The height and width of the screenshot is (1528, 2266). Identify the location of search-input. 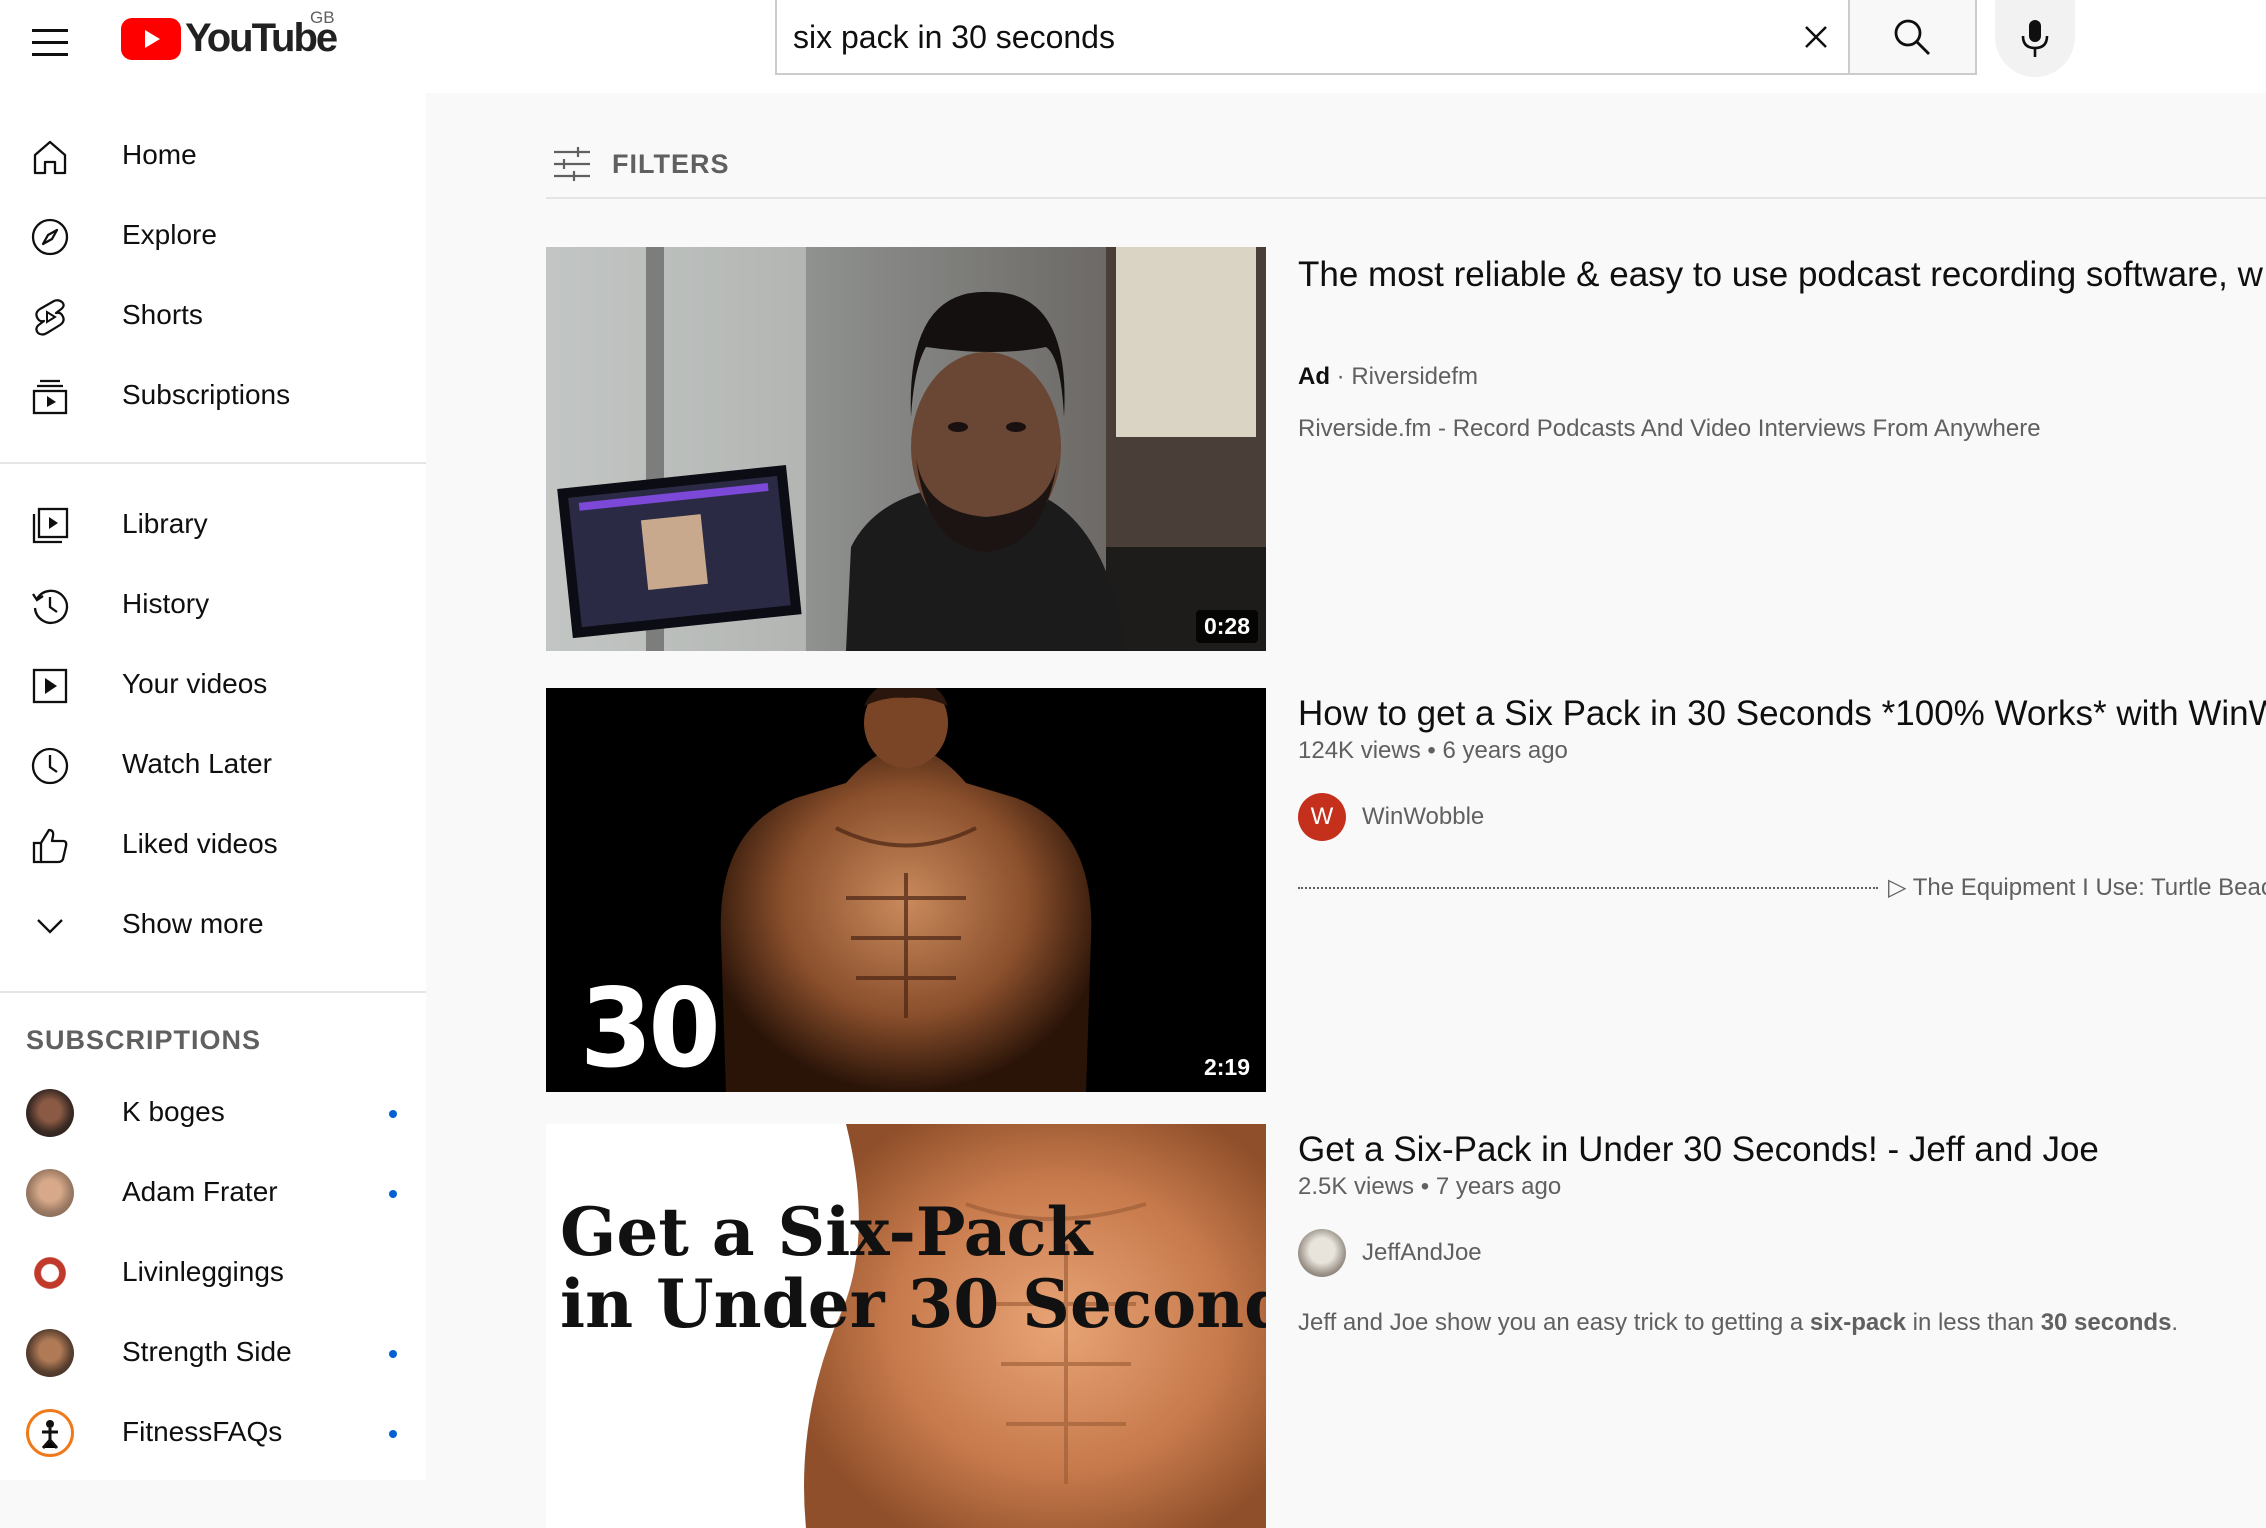
(1243, 37).